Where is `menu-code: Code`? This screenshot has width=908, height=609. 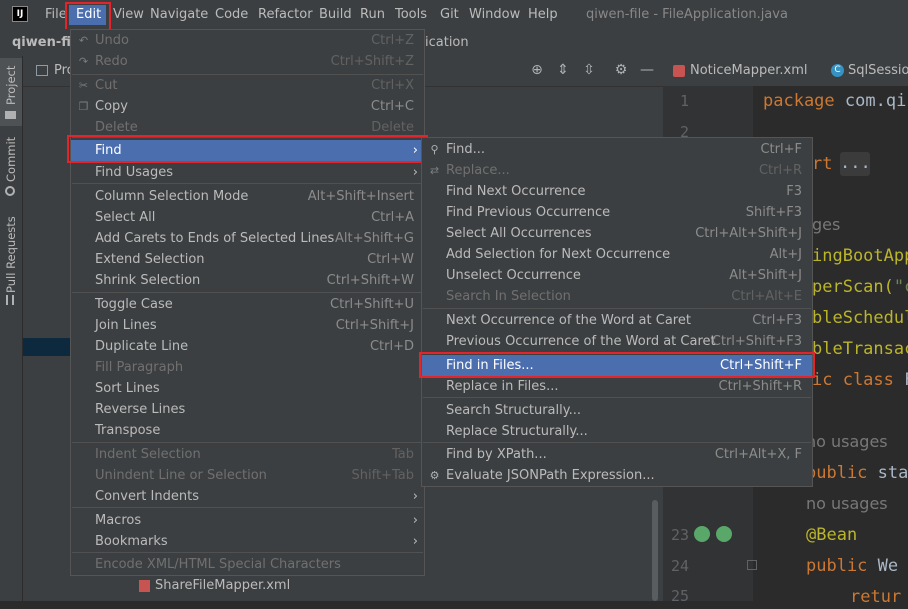
menu-code: Code is located at coordinates (231, 14).